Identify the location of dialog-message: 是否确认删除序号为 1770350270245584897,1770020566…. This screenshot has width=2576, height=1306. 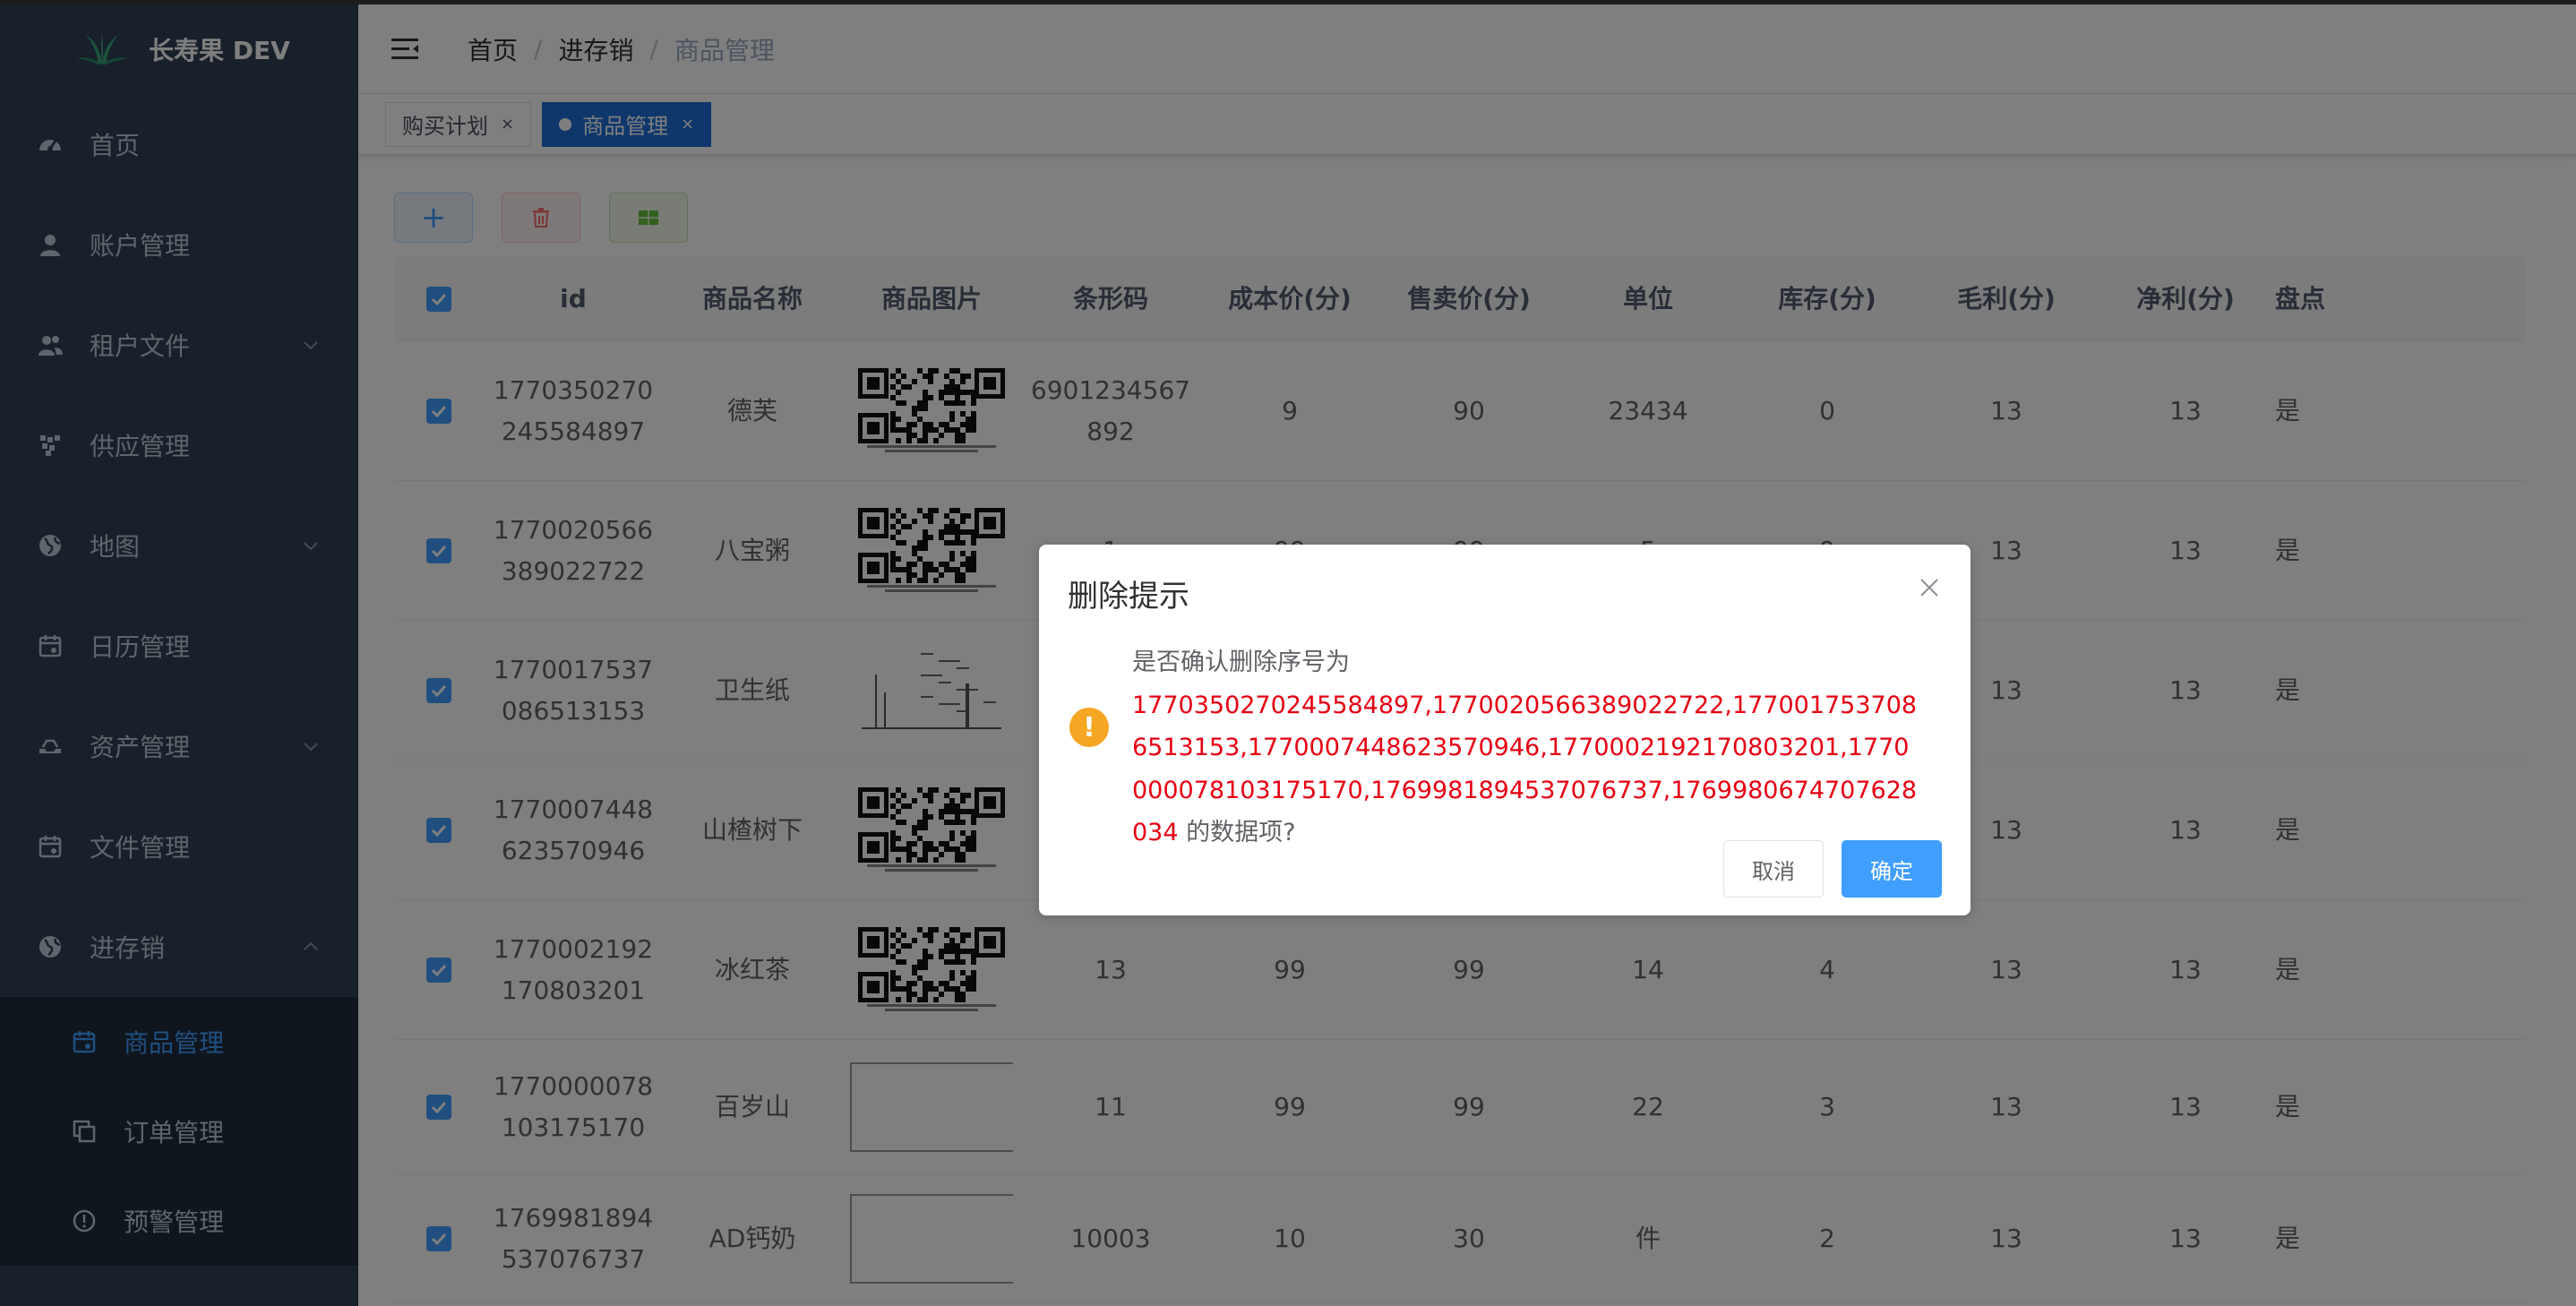
(1526, 748).